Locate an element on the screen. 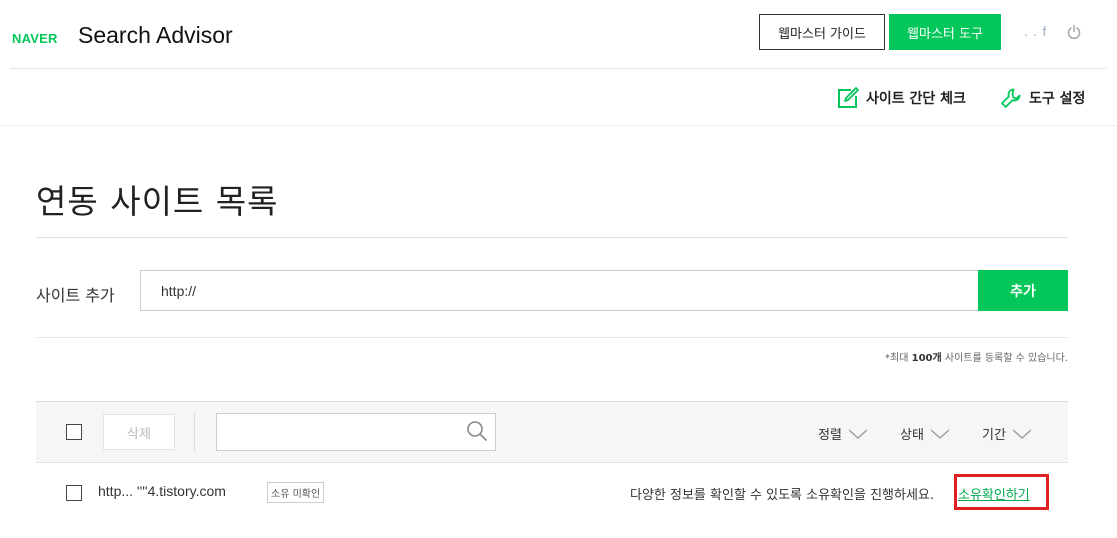 This screenshot has height=538, width=1117. row-checkbox is located at coordinates (74, 493).